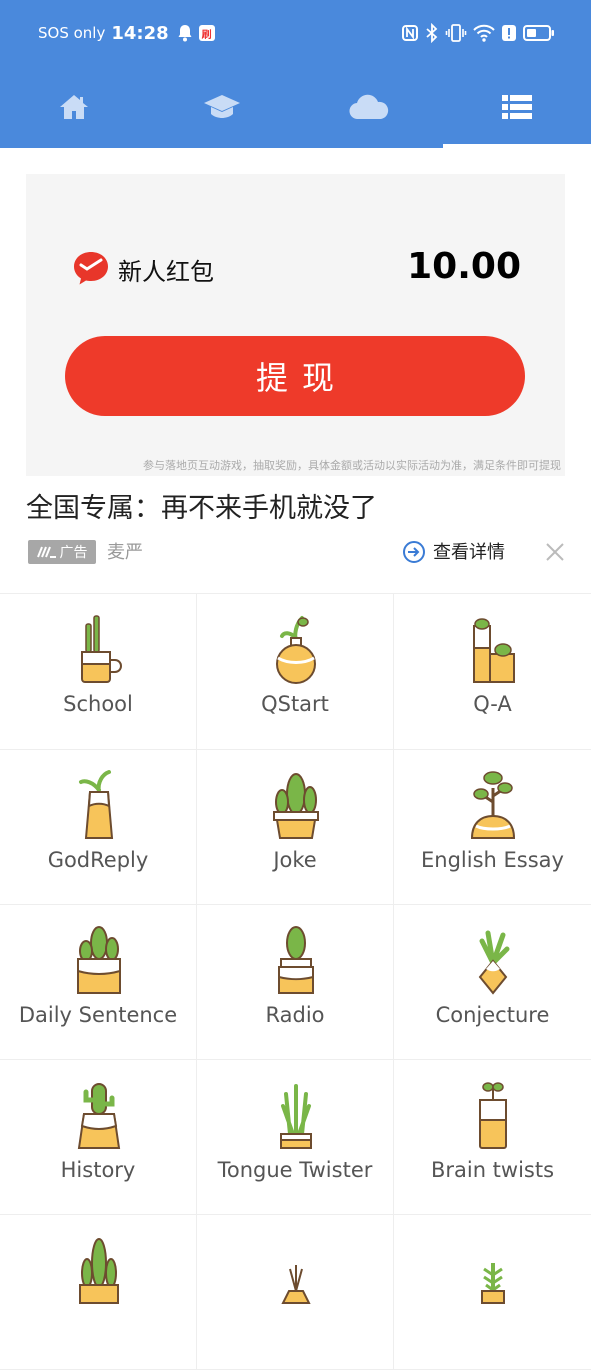 This screenshot has height=1370, width=591. Describe the element at coordinates (494, 650) in the screenshot. I see `cactus-pot-icon` at that location.